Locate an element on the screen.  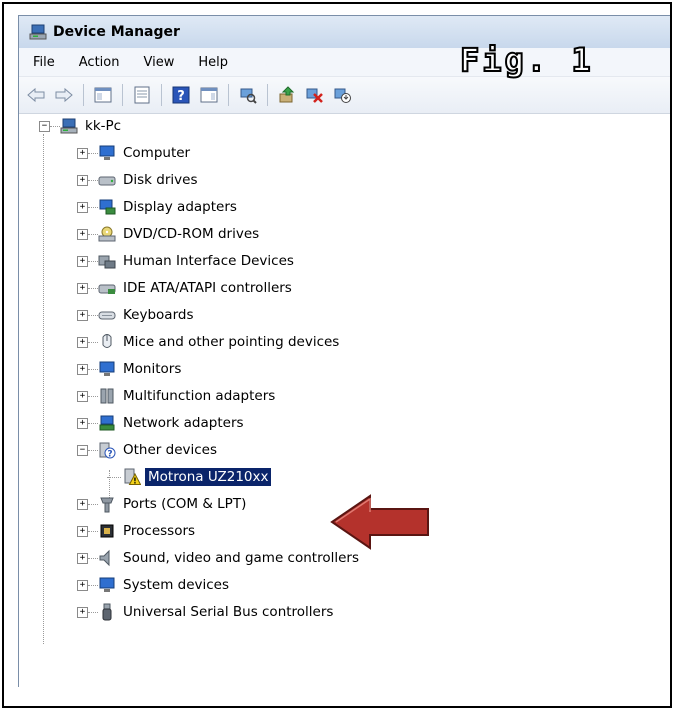
computer-root-icon is located at coordinates (69, 126).